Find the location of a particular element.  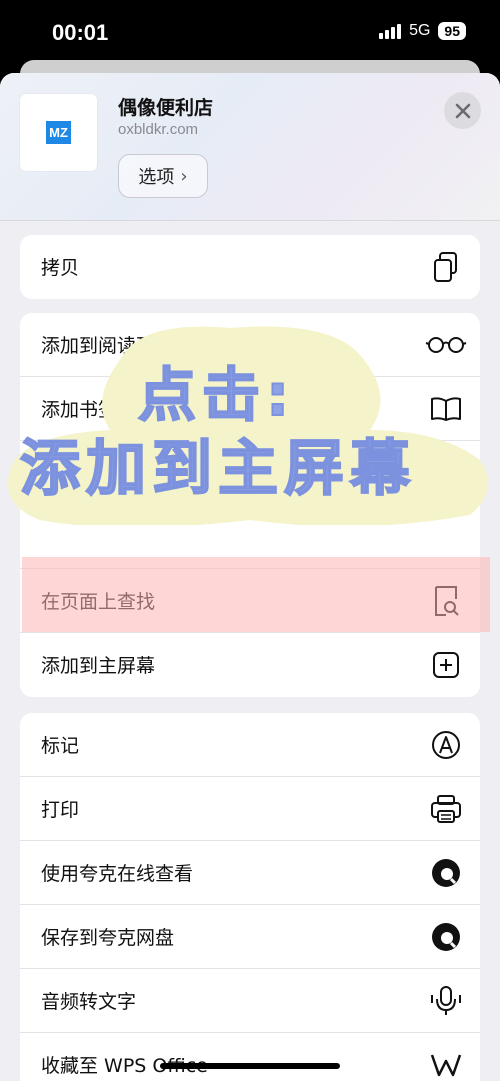

menu-item-label: 标记 is located at coordinates (60, 746).